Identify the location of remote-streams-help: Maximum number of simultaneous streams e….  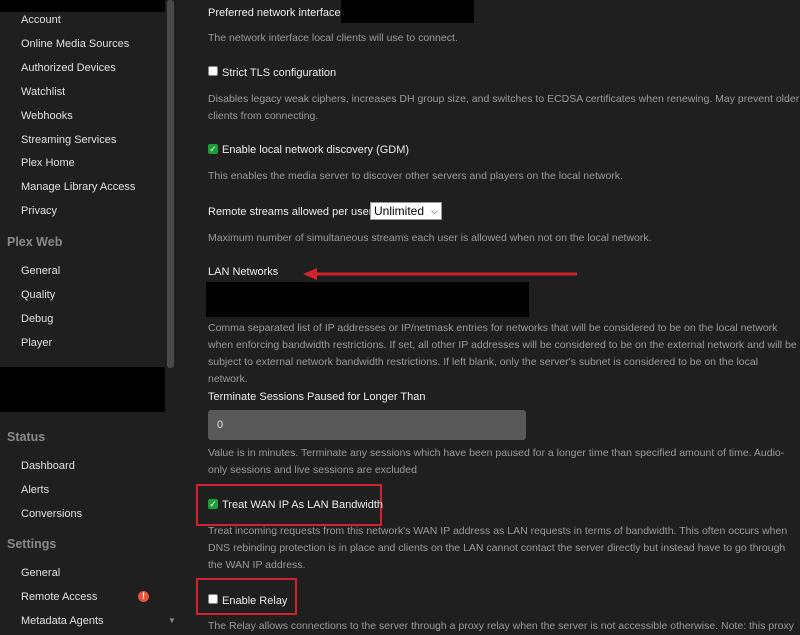
(430, 238).